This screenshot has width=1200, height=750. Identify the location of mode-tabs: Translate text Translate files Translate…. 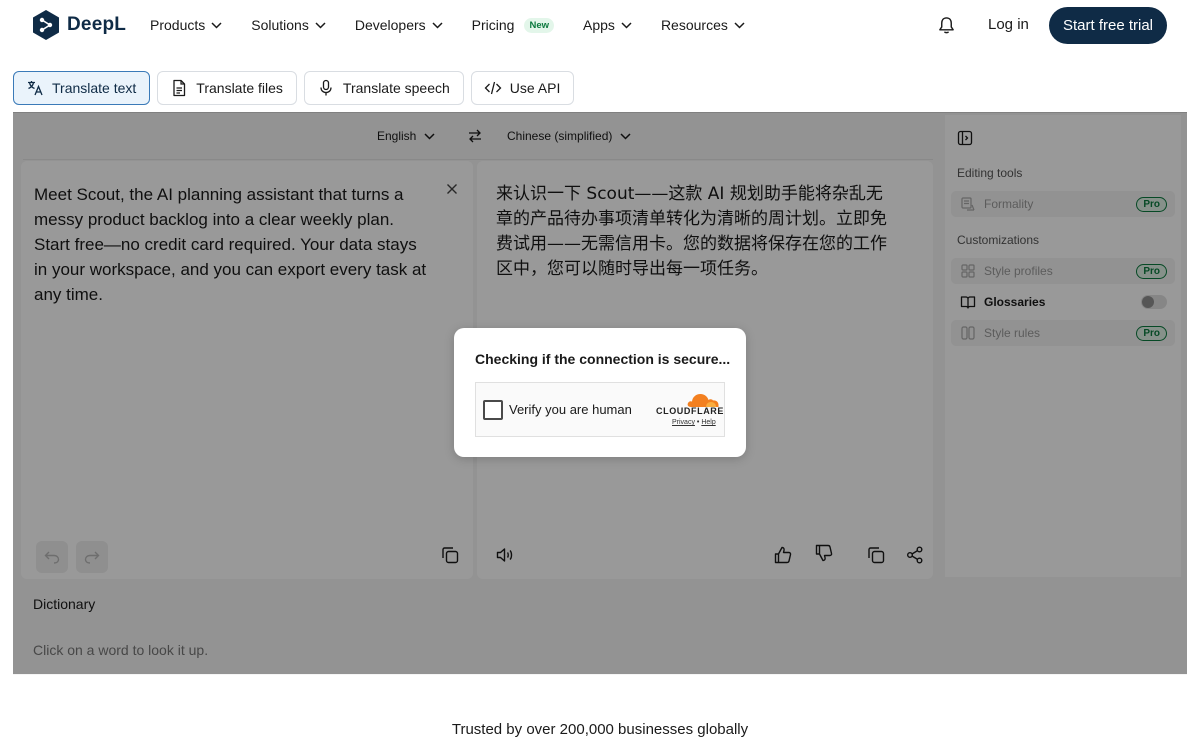
(294, 88).